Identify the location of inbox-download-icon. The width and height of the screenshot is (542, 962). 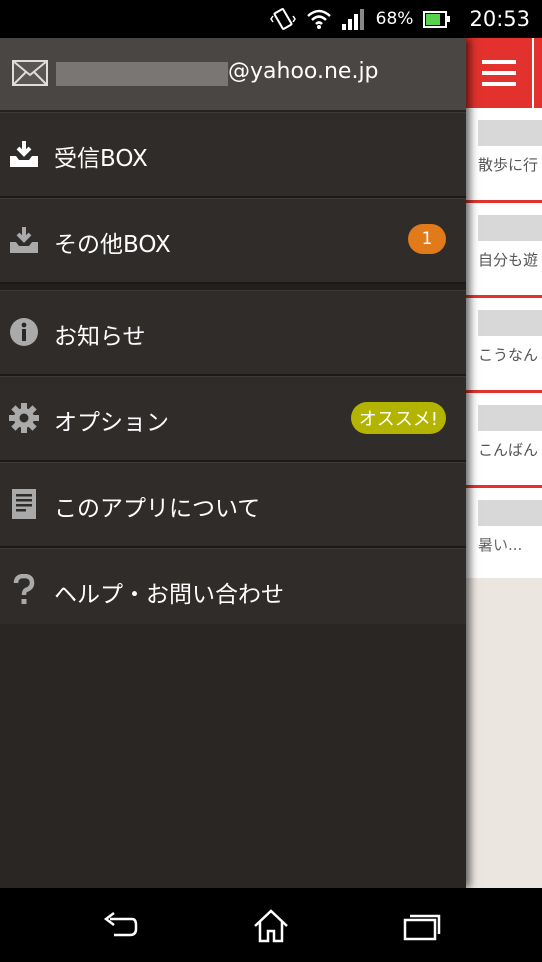
(24, 154).